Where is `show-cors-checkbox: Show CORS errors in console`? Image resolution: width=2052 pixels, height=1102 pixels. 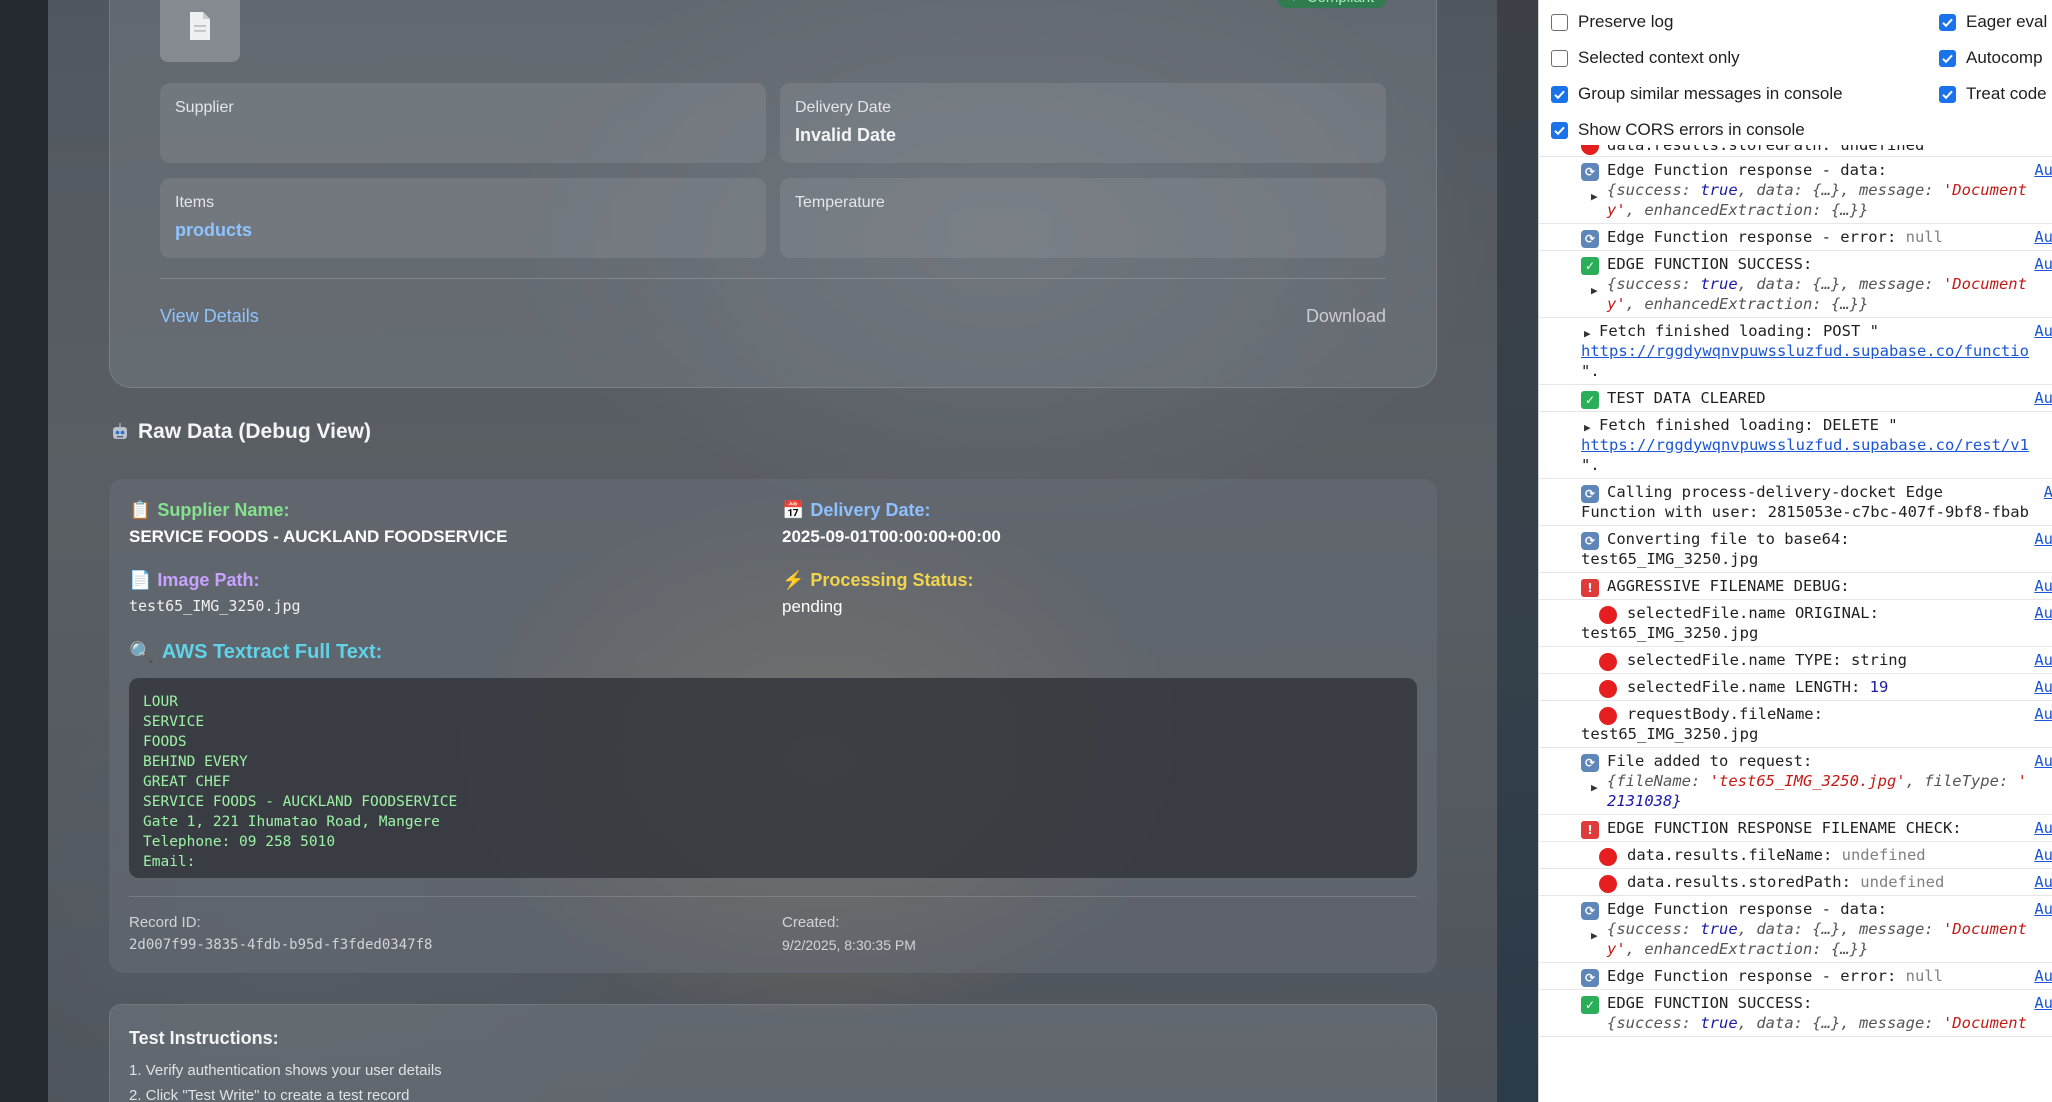 show-cors-checkbox: Show CORS errors in console is located at coordinates (1678, 130).